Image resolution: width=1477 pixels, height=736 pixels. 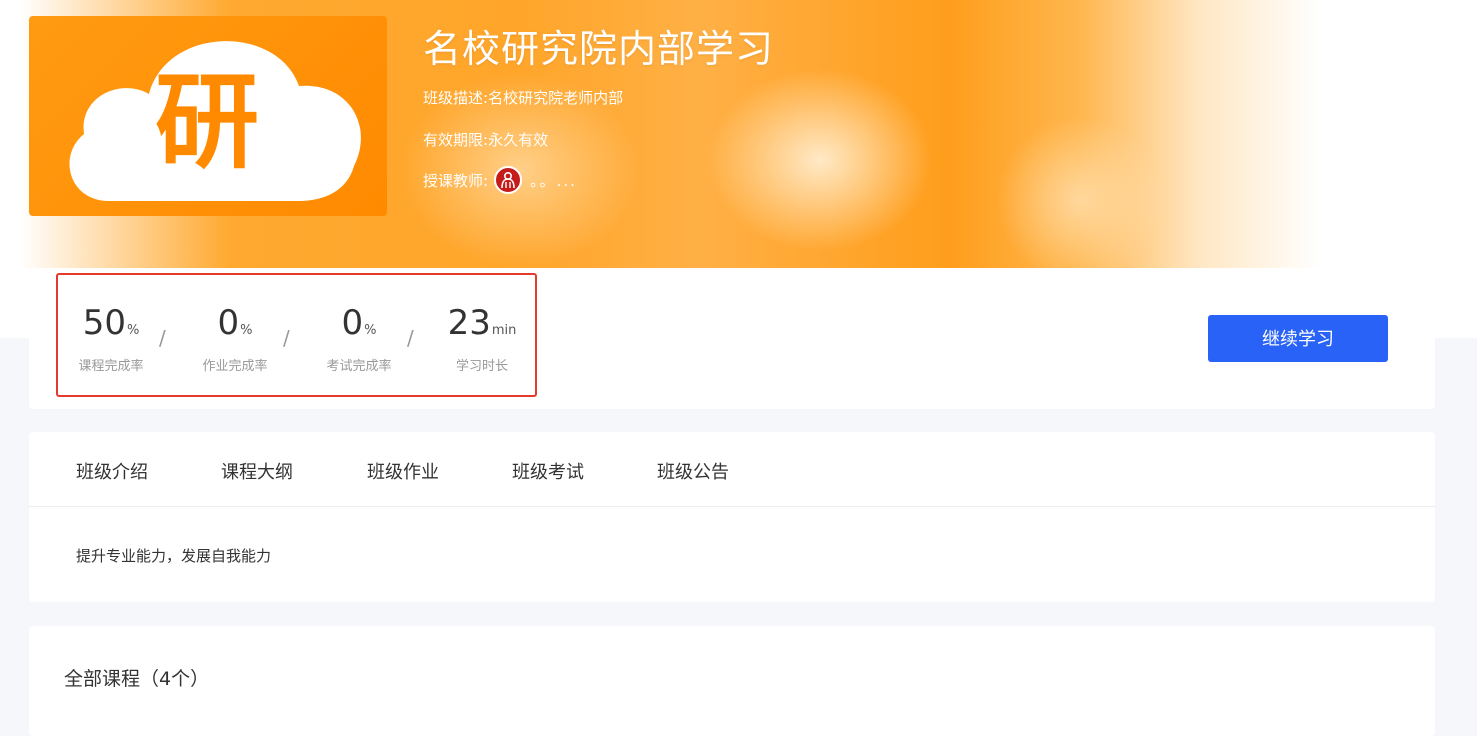 I want to click on class-description-row: 班级描述: 名校研究院老师内部, so click(x=523, y=97).